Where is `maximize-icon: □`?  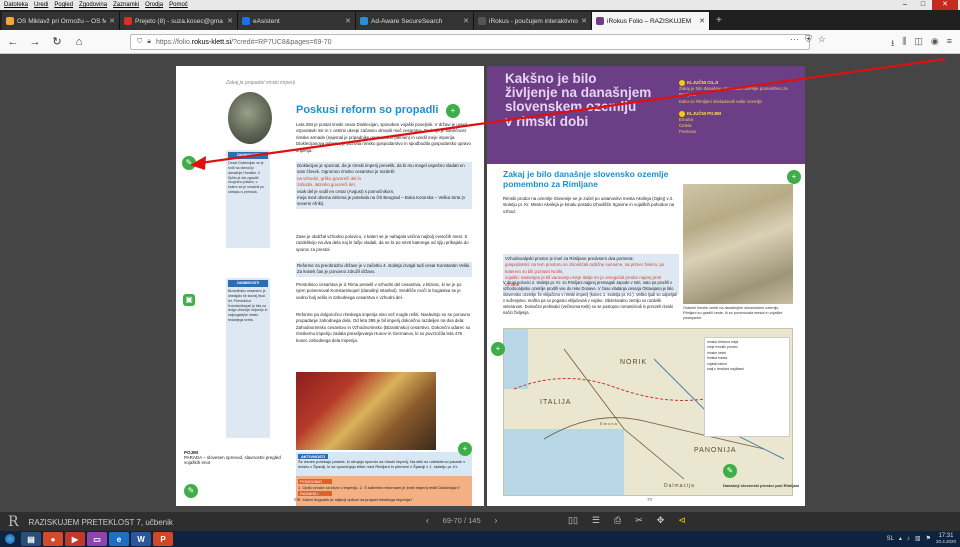 maximize-icon: □ is located at coordinates (923, 5).